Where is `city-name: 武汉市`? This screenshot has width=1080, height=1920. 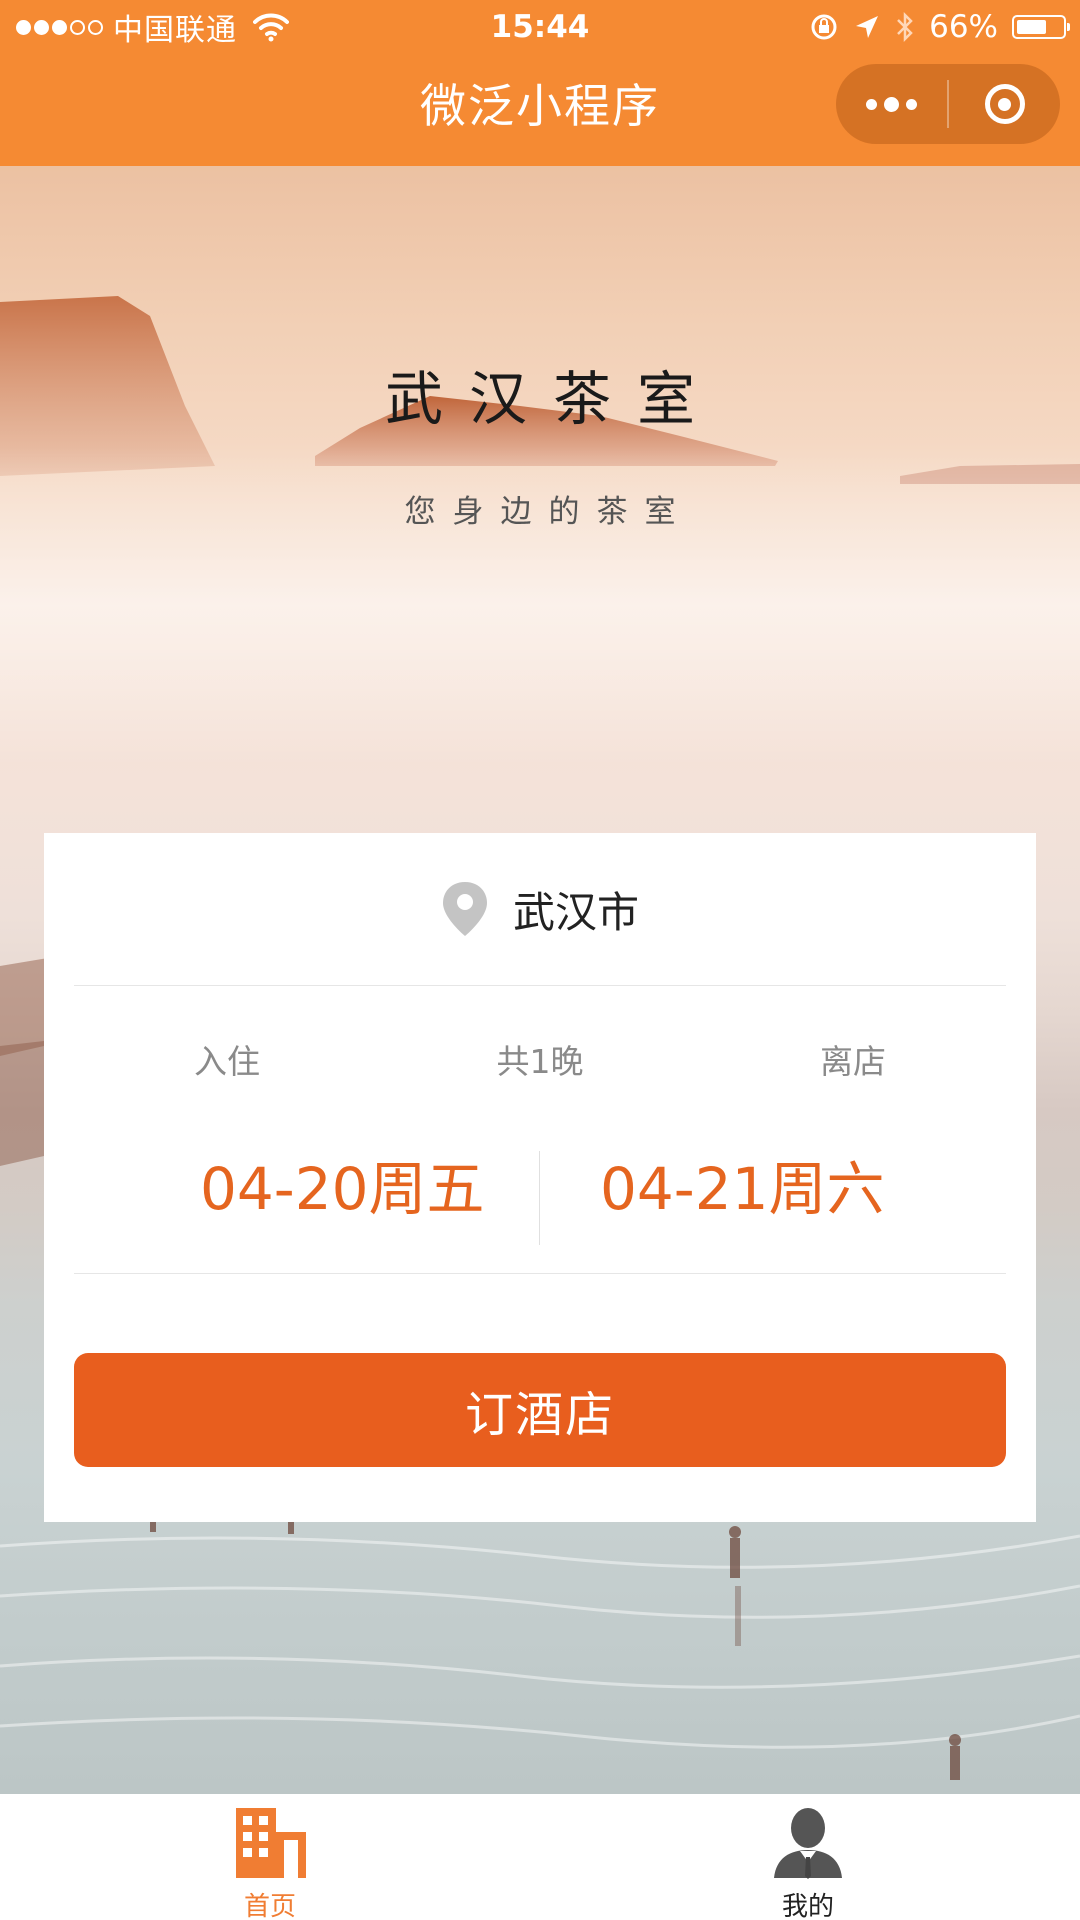
city-name: 武汉市 is located at coordinates (575, 912).